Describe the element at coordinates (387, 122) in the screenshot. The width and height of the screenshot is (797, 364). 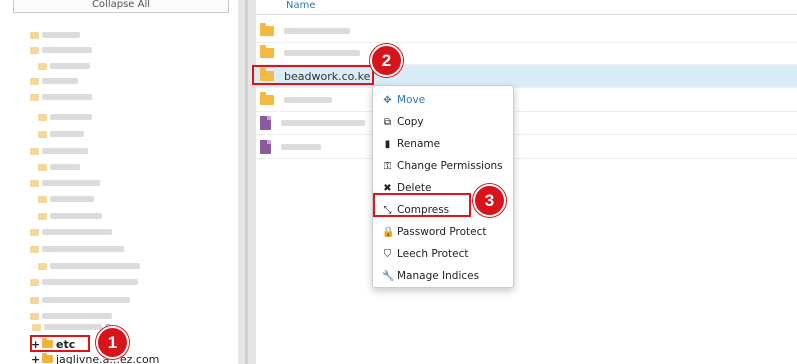
I see `copy-icon: ⧉` at that location.